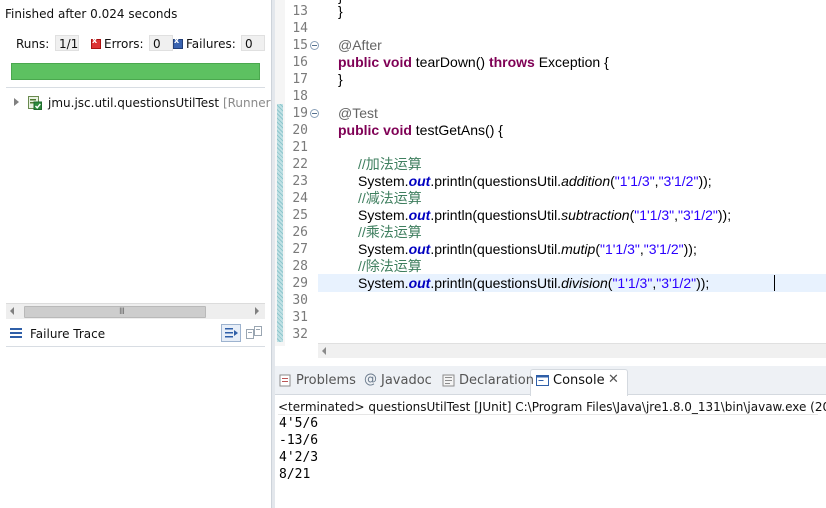 This screenshot has height=508, width=826. I want to click on compare-icon, so click(254, 332).